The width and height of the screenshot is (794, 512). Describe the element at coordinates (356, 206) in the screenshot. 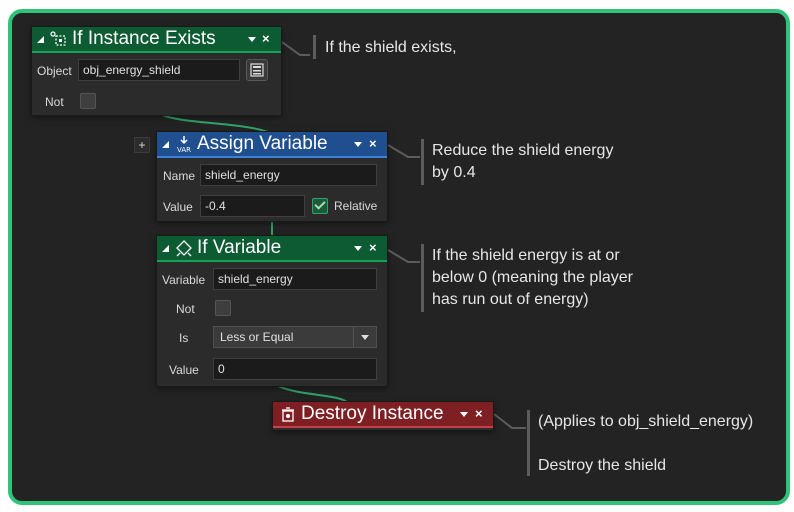

I see `relative-label: Relative` at that location.